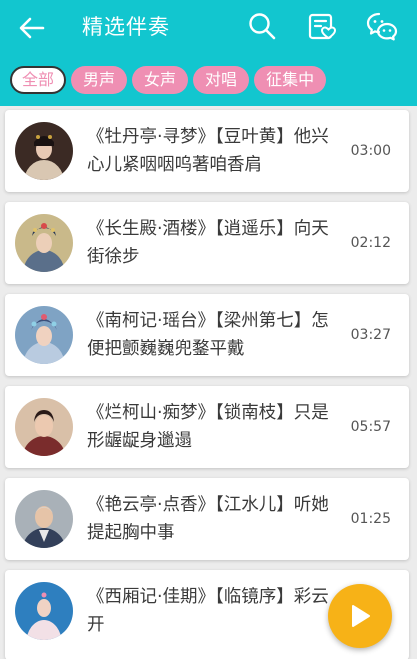  I want to click on search-icon, so click(262, 26).